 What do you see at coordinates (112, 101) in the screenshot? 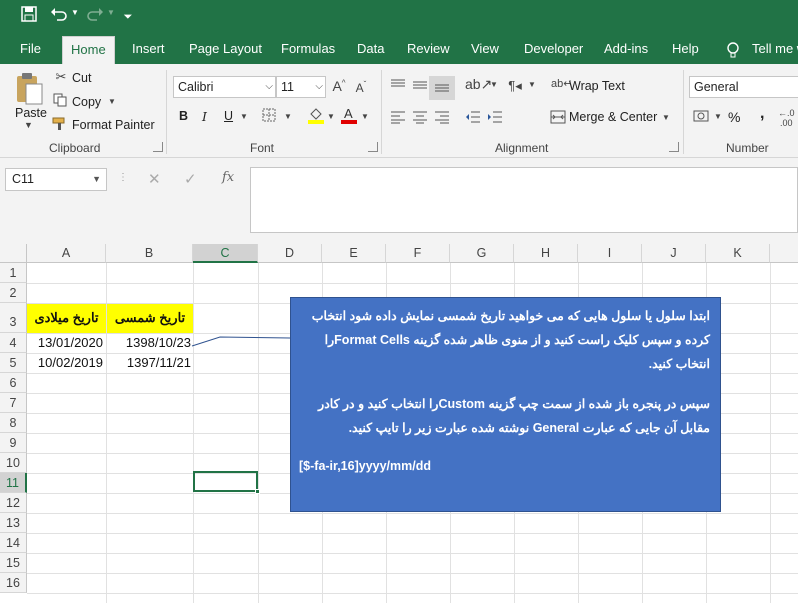
I see `copy-dropdown-icon: ▼` at bounding box center [112, 101].